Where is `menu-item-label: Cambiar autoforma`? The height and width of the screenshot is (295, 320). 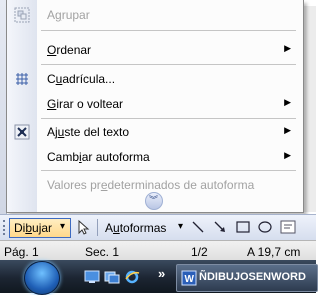
menu-item-label: Cambiar autoforma is located at coordinates (98, 157).